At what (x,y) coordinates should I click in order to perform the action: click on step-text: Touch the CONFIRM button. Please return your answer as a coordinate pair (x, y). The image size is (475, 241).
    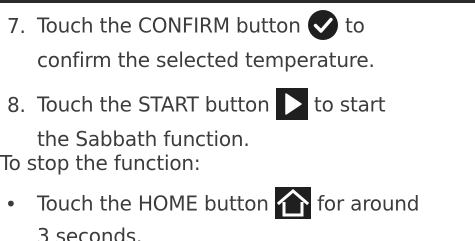
    Looking at the image, I should click on (169, 25).